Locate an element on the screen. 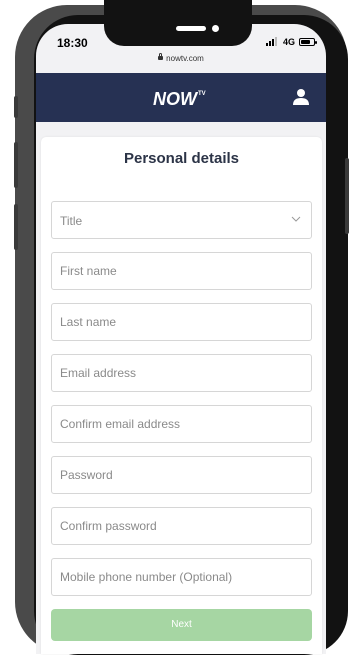 The height and width of the screenshot is (655, 352). status-time: 18:30 is located at coordinates (72, 43).